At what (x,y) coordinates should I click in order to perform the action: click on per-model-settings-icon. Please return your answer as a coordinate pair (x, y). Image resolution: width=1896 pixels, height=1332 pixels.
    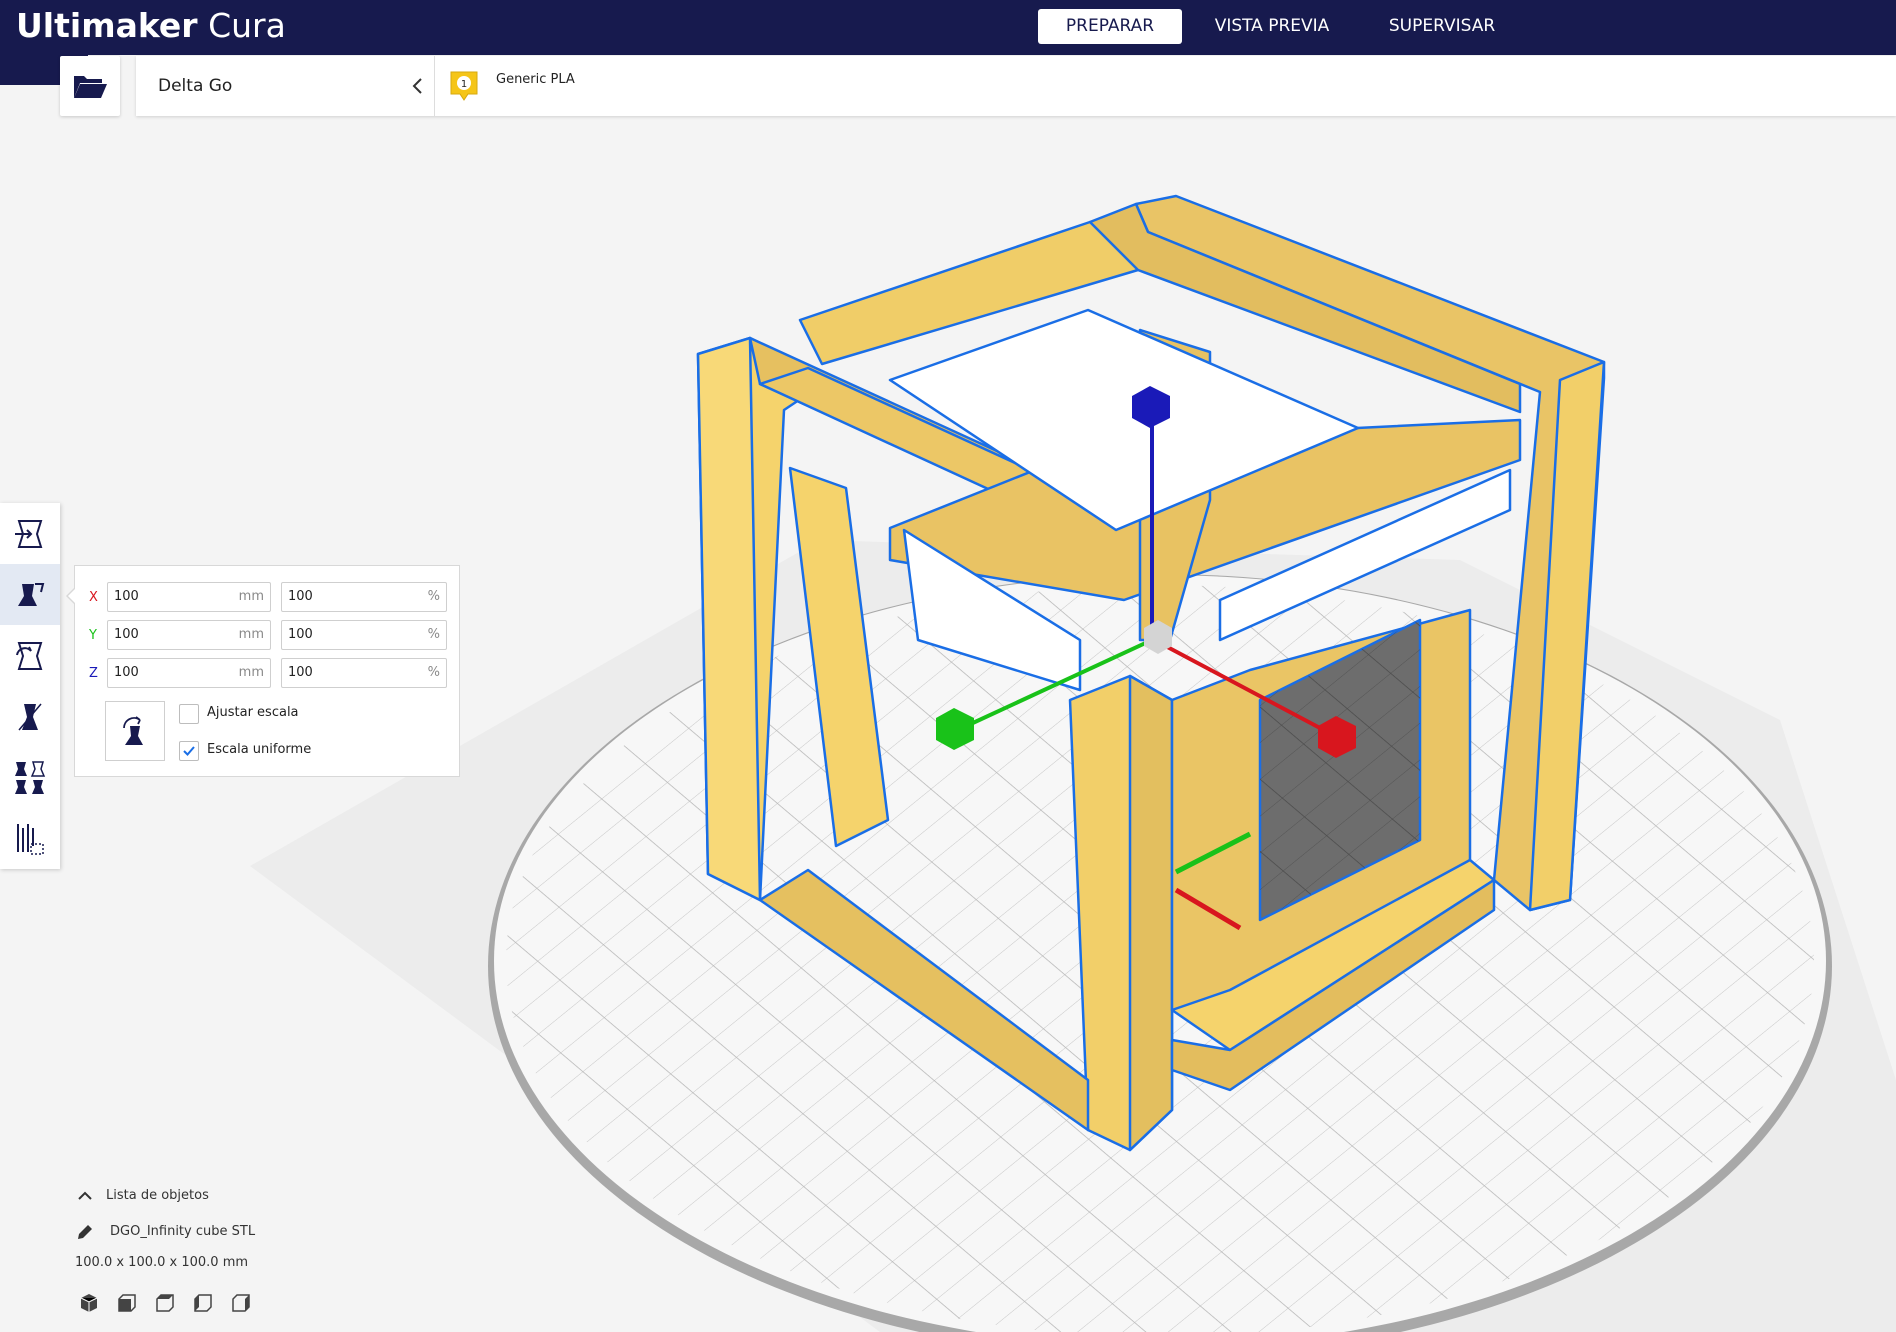
    Looking at the image, I should click on (30, 777).